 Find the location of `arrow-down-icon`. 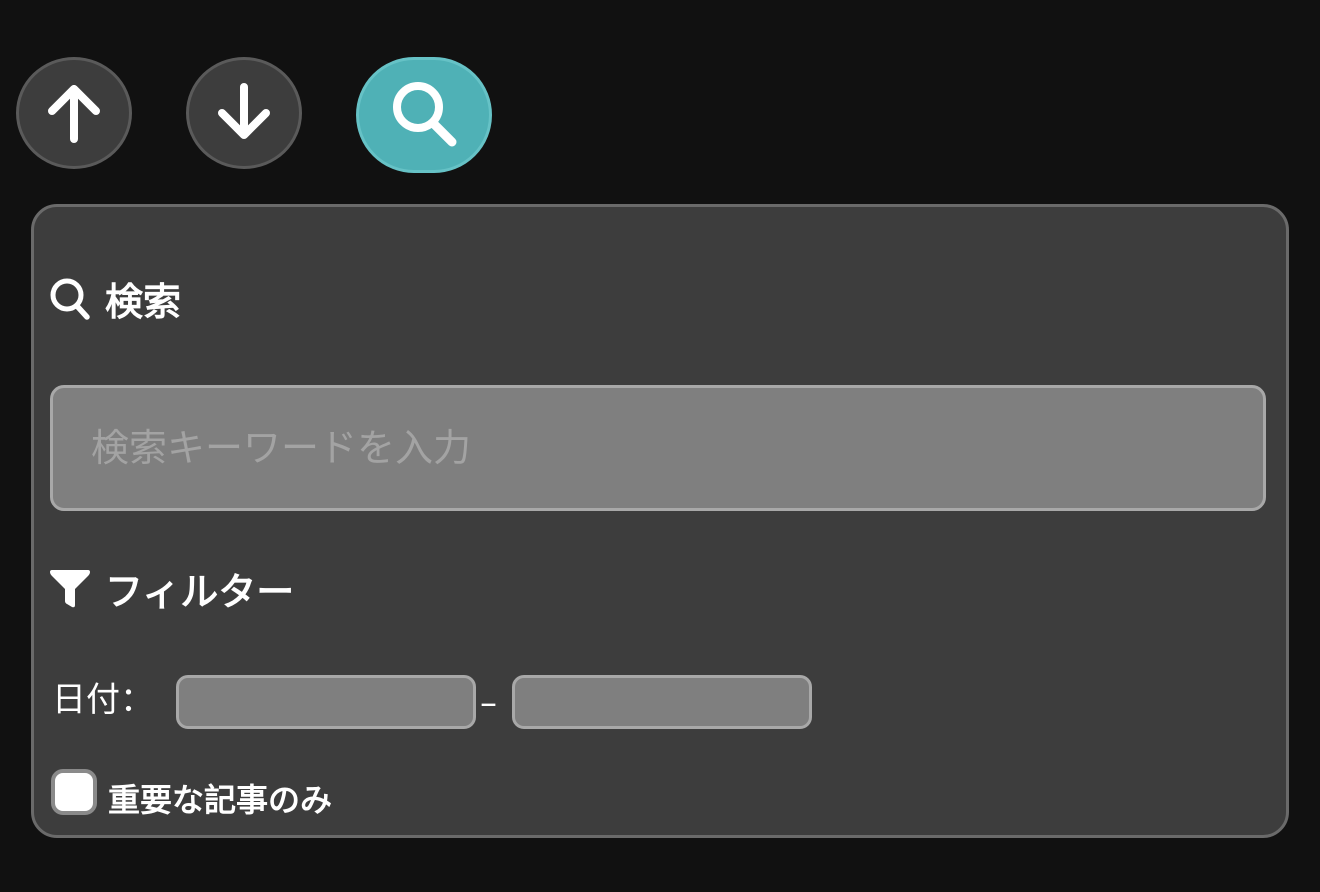

arrow-down-icon is located at coordinates (244, 113).